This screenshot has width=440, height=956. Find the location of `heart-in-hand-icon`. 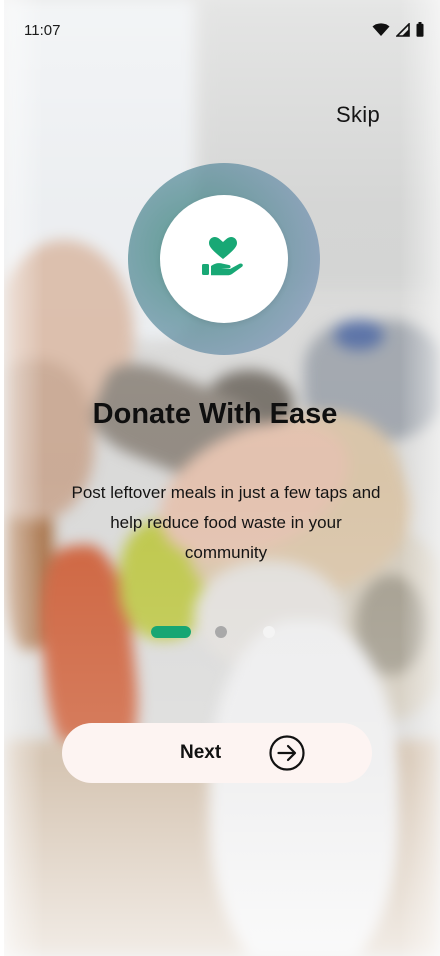

heart-in-hand-icon is located at coordinates (224, 259).